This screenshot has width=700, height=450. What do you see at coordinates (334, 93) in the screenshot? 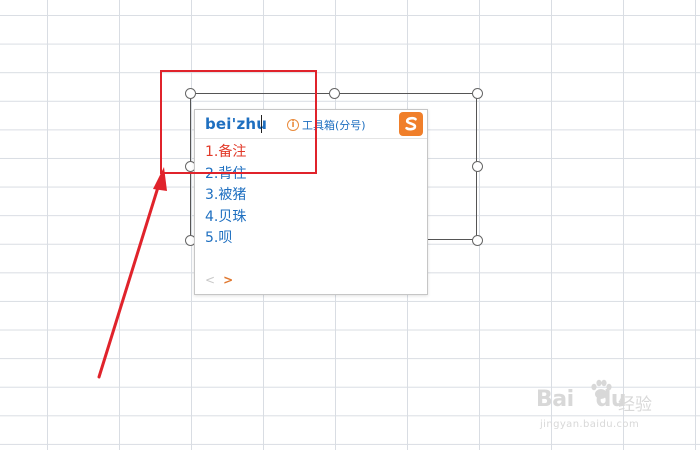
I see `resize-handle-top-middle` at bounding box center [334, 93].